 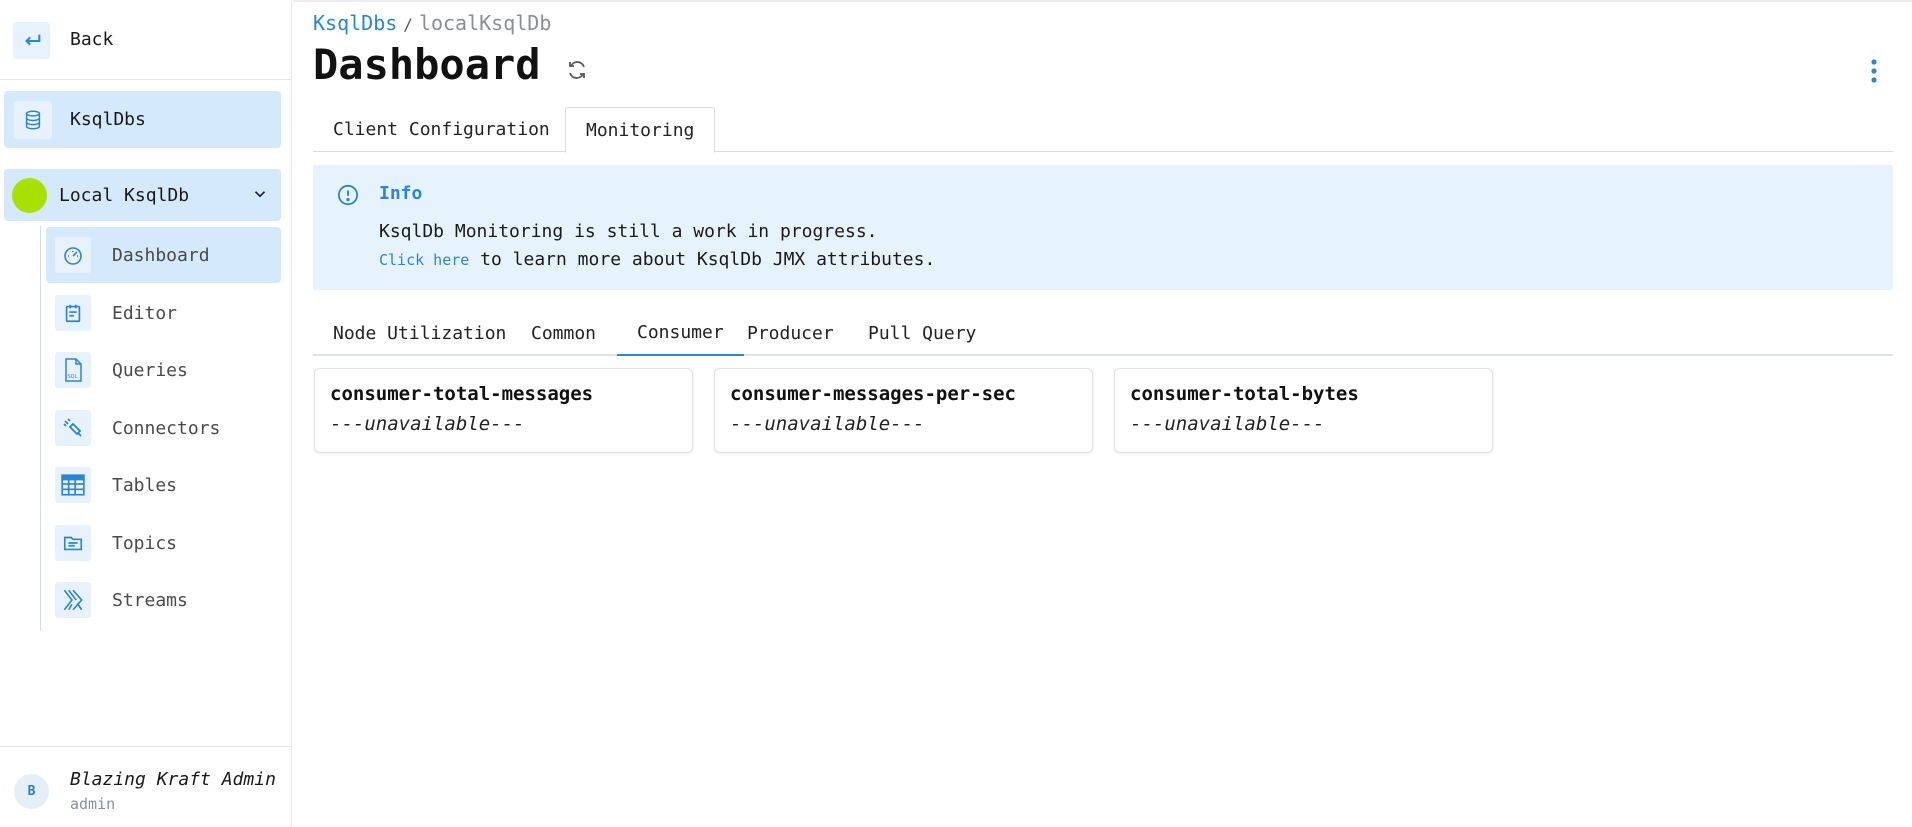 I want to click on svg-text: SQL, so click(x=73, y=377).